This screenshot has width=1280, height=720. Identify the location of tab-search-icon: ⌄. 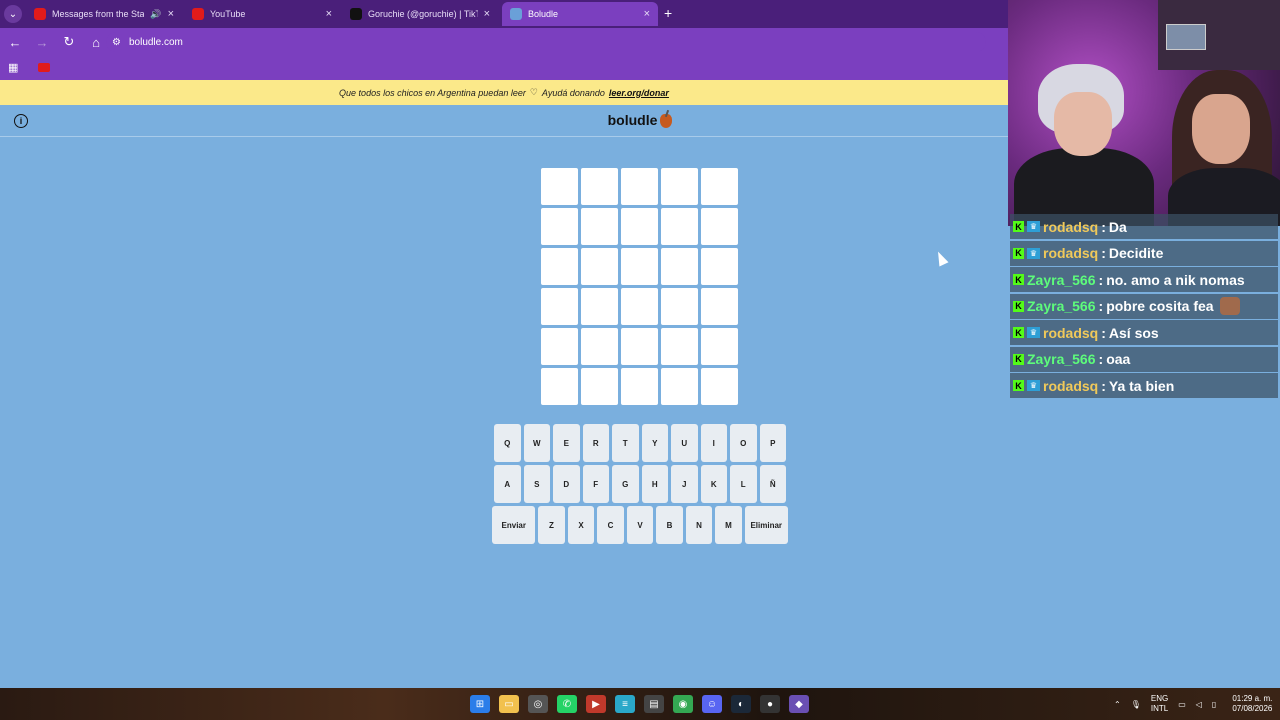
(13, 14).